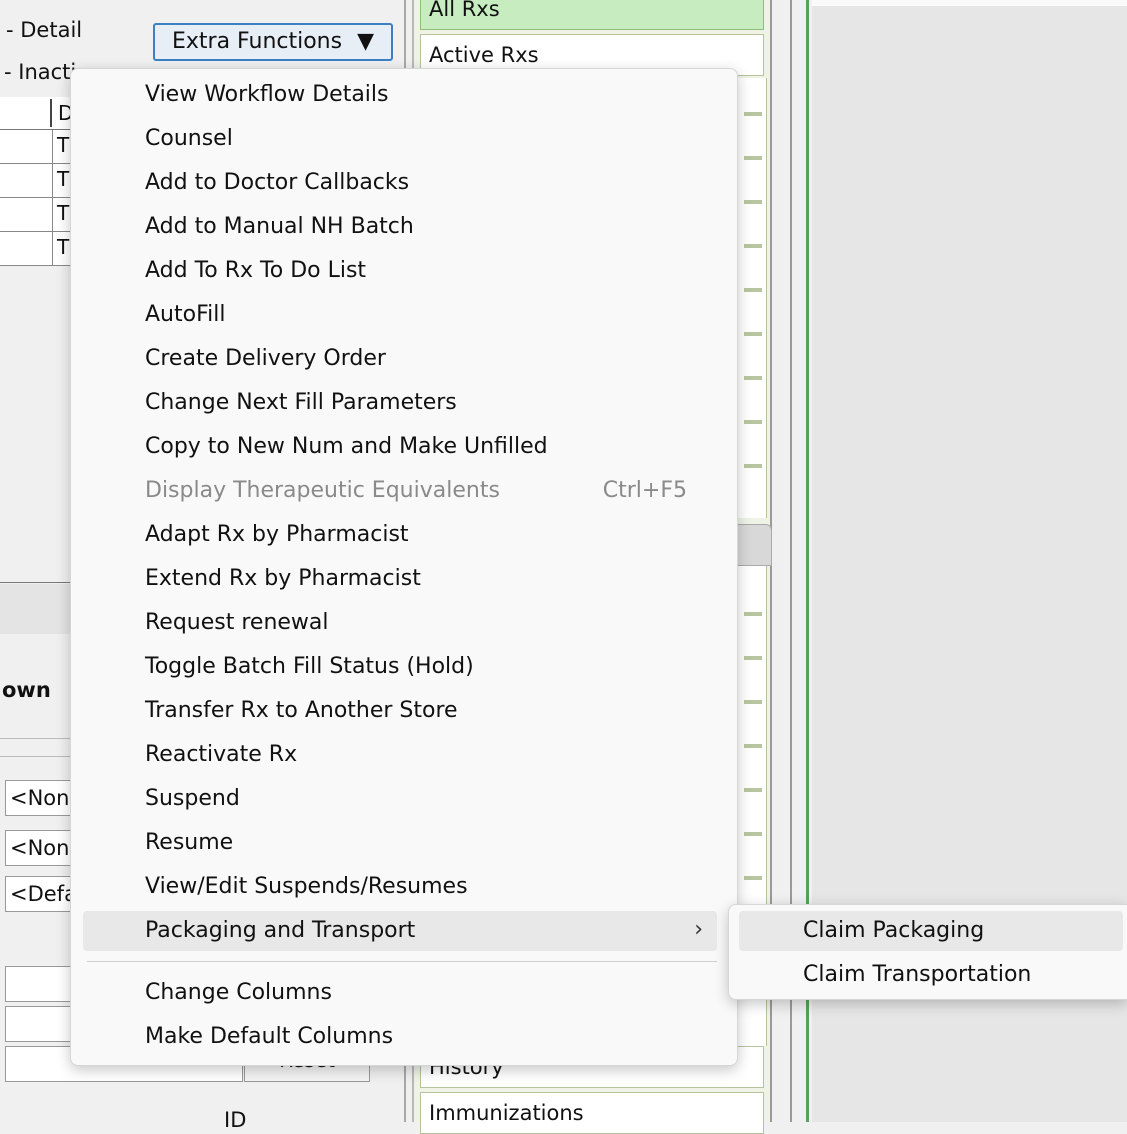 The height and width of the screenshot is (1134, 1127). What do you see at coordinates (400, 359) in the screenshot?
I see `menu-item-create-delivery-order: Create Delivery Order` at bounding box center [400, 359].